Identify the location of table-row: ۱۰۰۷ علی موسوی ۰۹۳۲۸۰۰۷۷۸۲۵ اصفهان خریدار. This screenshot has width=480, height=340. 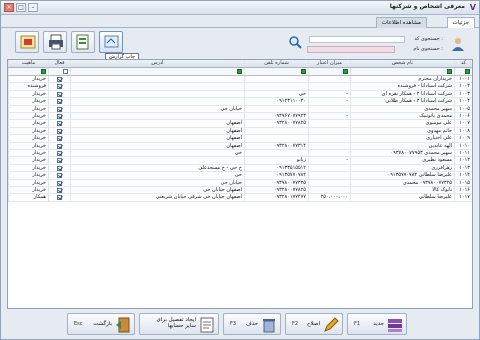
(240, 124).